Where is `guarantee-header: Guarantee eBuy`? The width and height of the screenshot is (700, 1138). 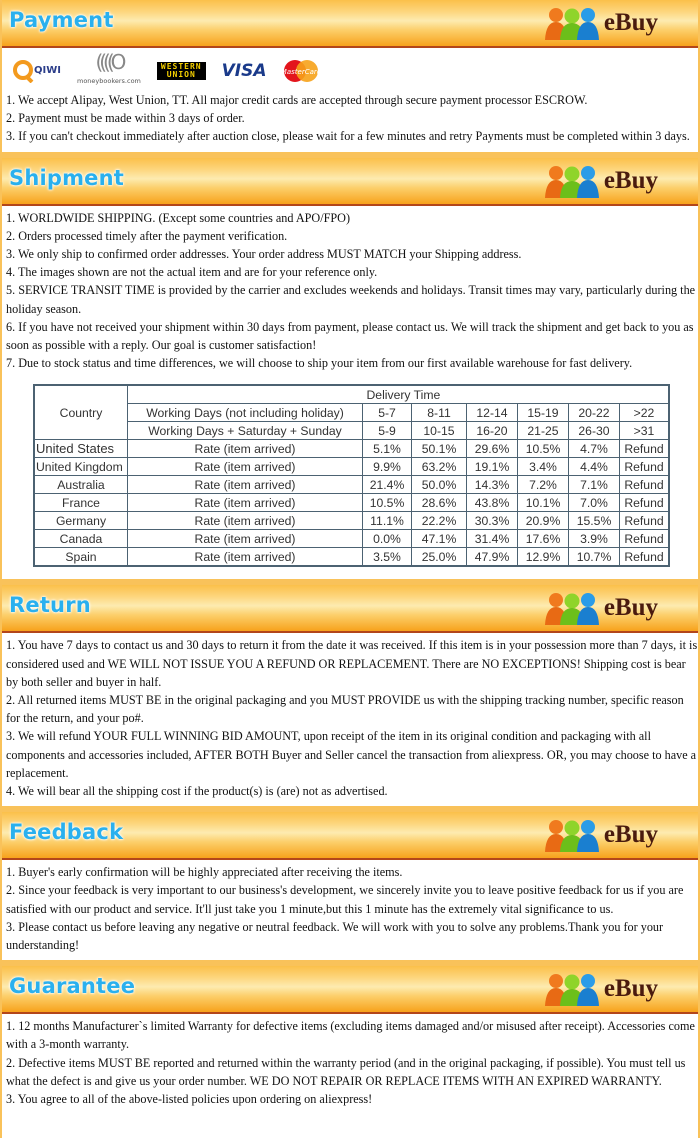
guarantee-header: Guarantee eBuy is located at coordinates (350, 990).